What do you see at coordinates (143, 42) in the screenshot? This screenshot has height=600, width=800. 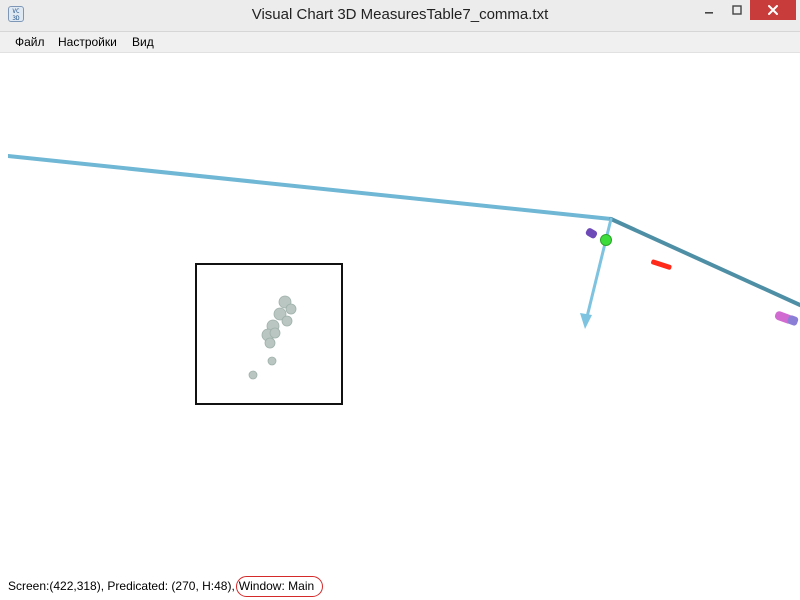 I see `menu-view: Вид` at bounding box center [143, 42].